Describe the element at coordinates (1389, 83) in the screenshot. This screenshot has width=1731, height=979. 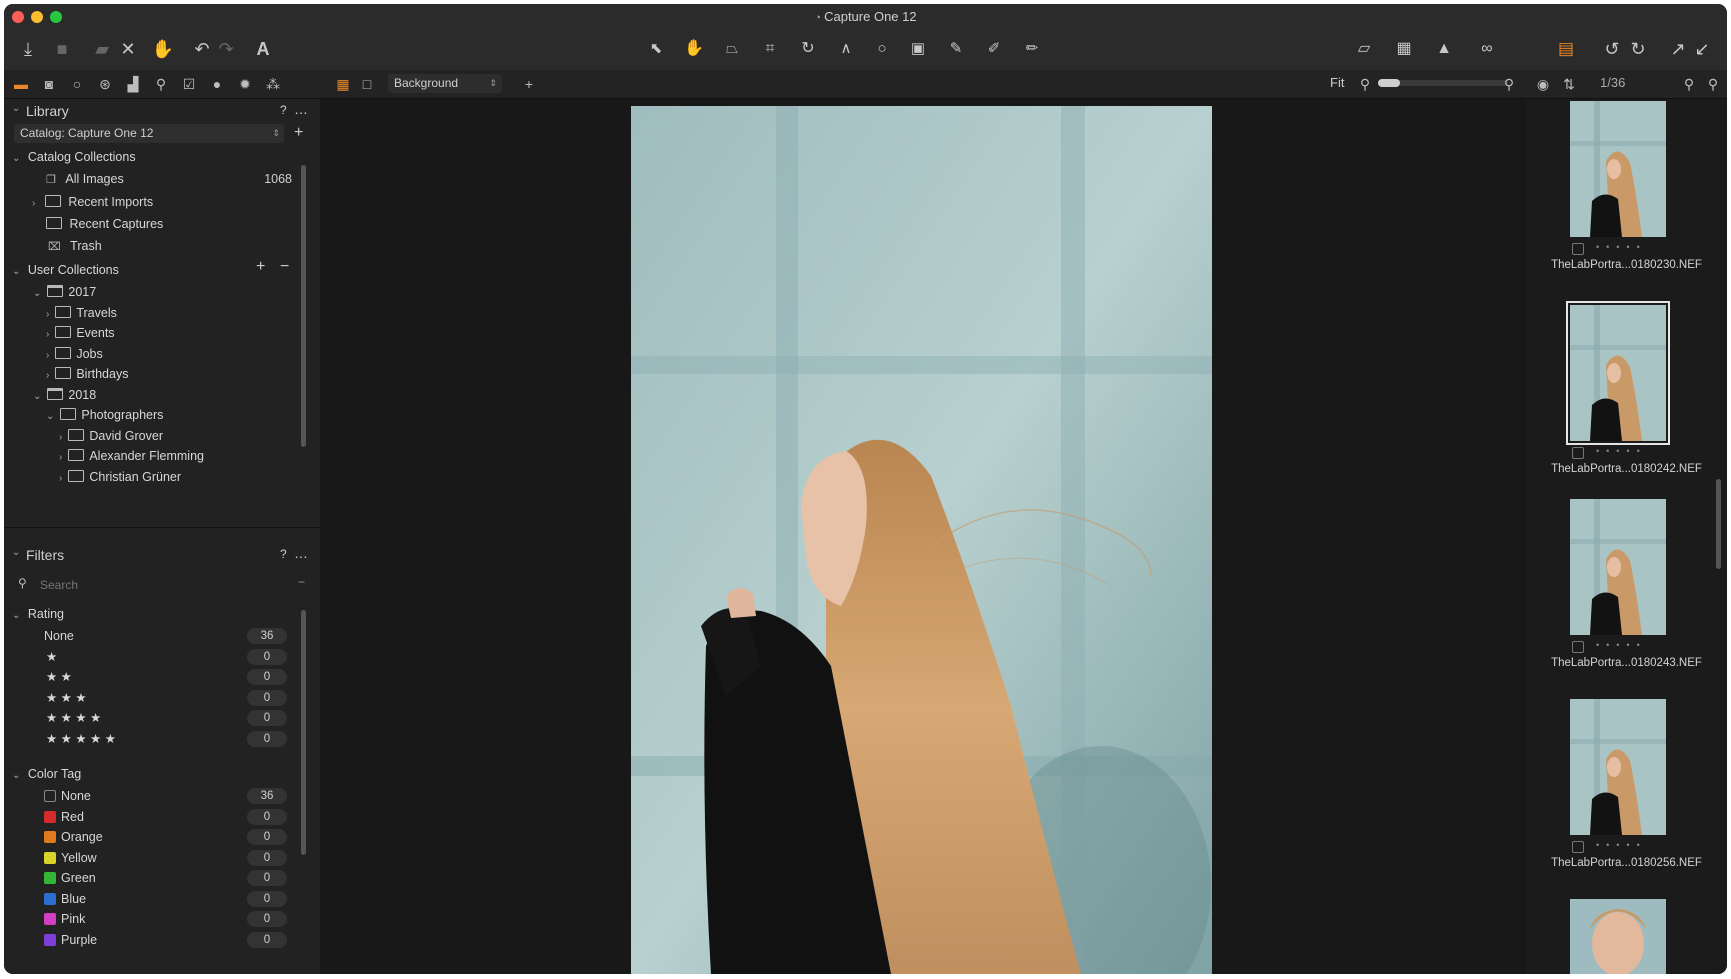
I see `zoom-slider-thumb` at that location.